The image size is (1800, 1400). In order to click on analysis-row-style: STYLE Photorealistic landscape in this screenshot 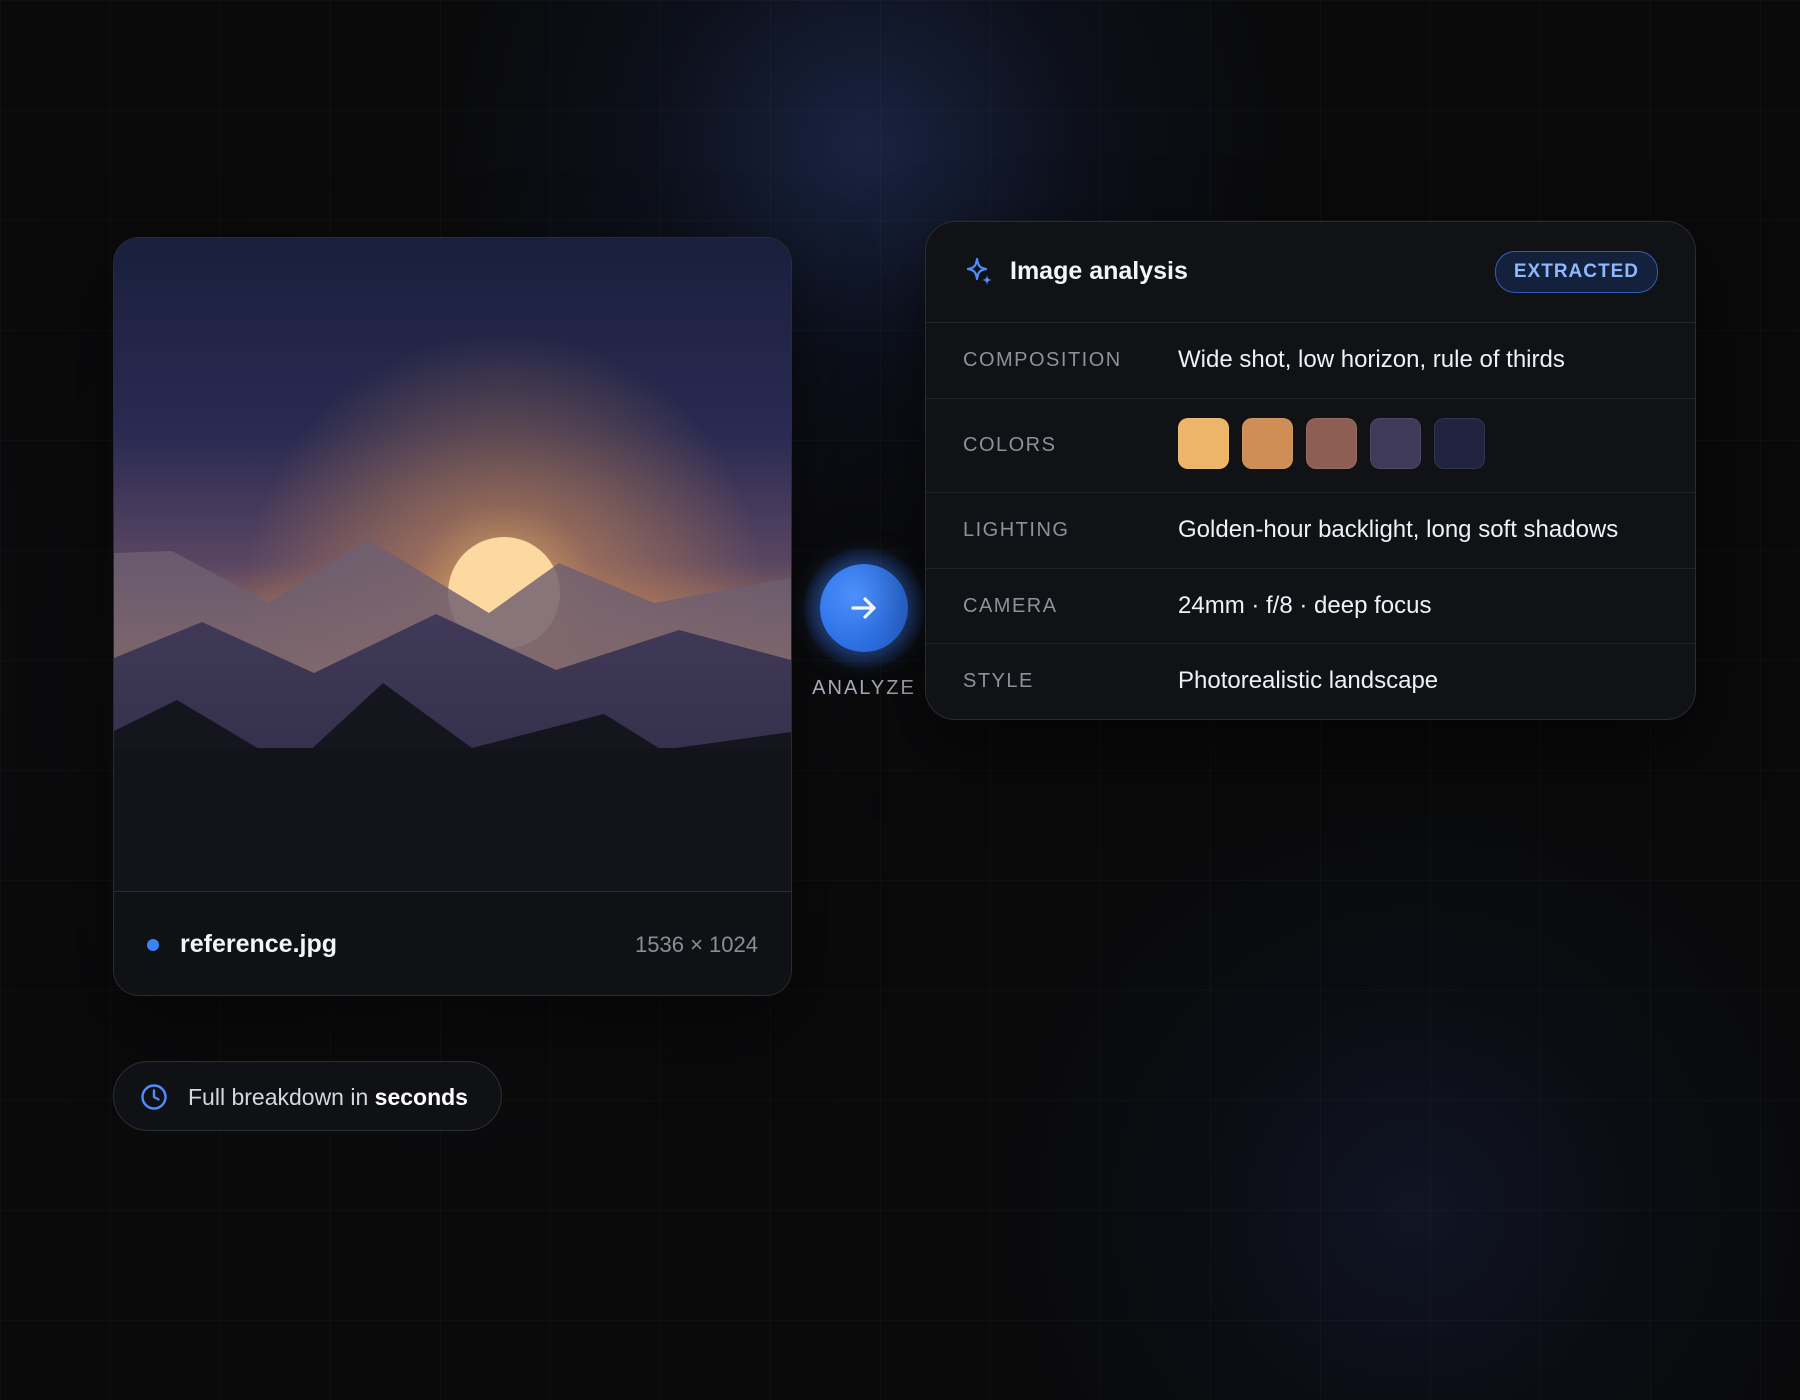, I will do `click(1310, 681)`.